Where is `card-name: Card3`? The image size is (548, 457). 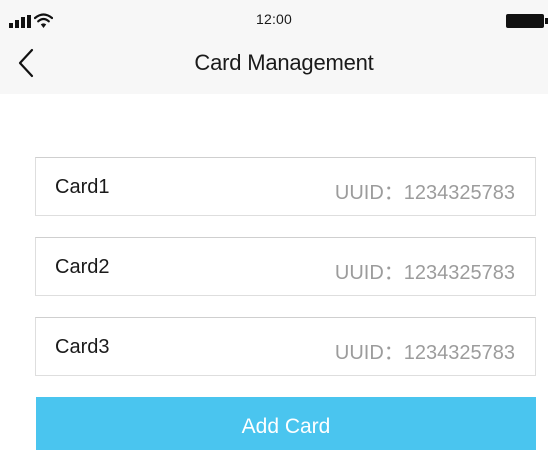 card-name: Card3 is located at coordinates (82, 347).